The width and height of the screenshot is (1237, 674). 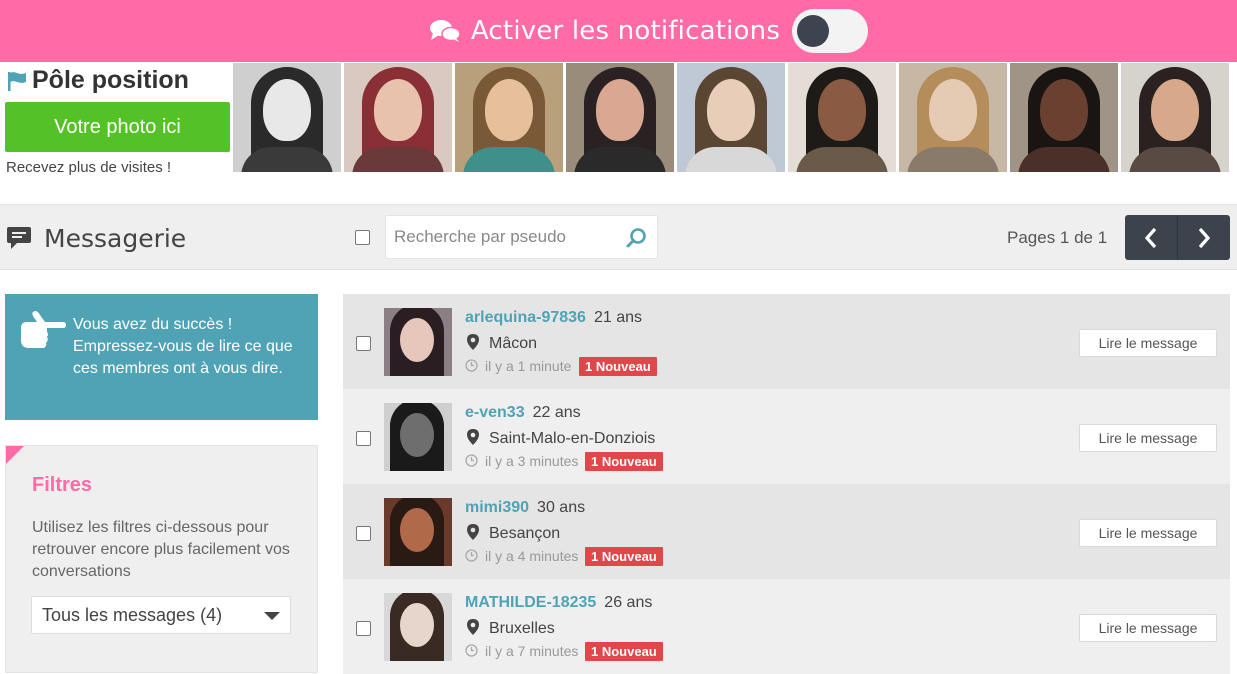 What do you see at coordinates (19, 238) in the screenshot?
I see `speech-bubble-icon` at bounding box center [19, 238].